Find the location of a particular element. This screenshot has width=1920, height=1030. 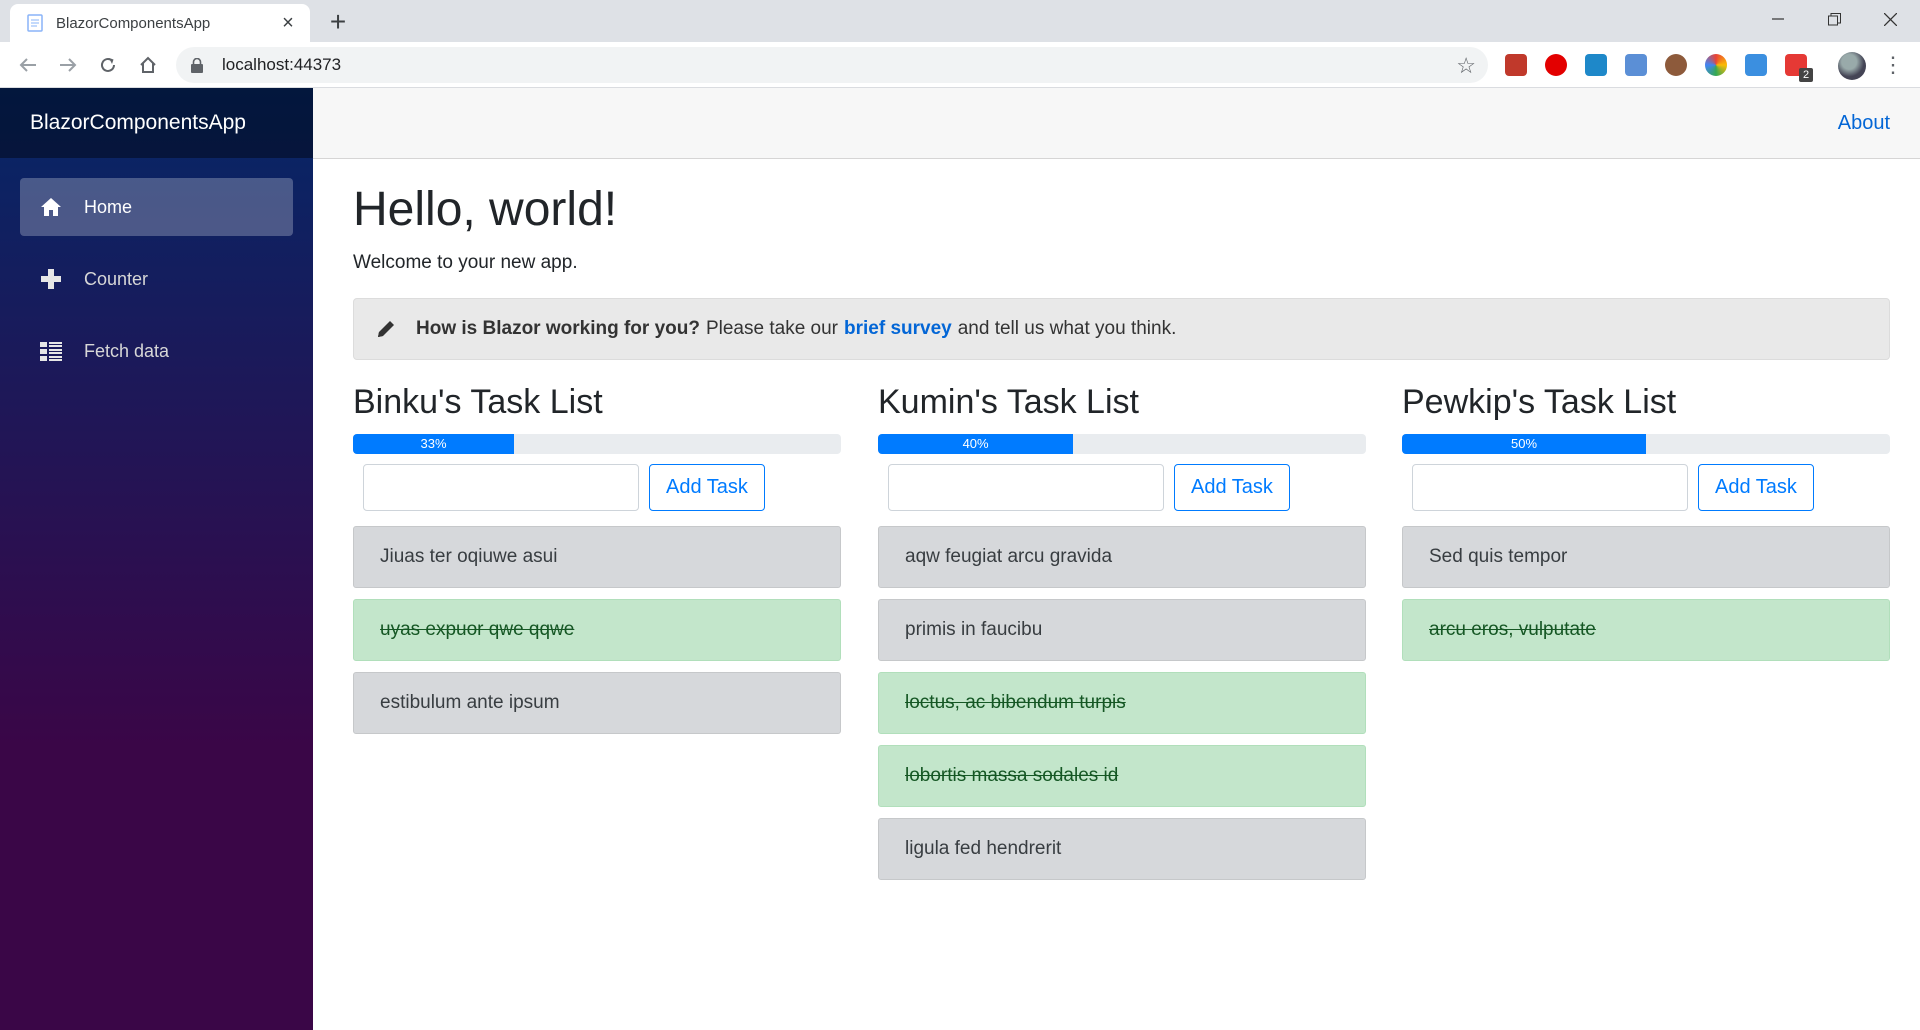

restore-icon is located at coordinates (1834, 19).